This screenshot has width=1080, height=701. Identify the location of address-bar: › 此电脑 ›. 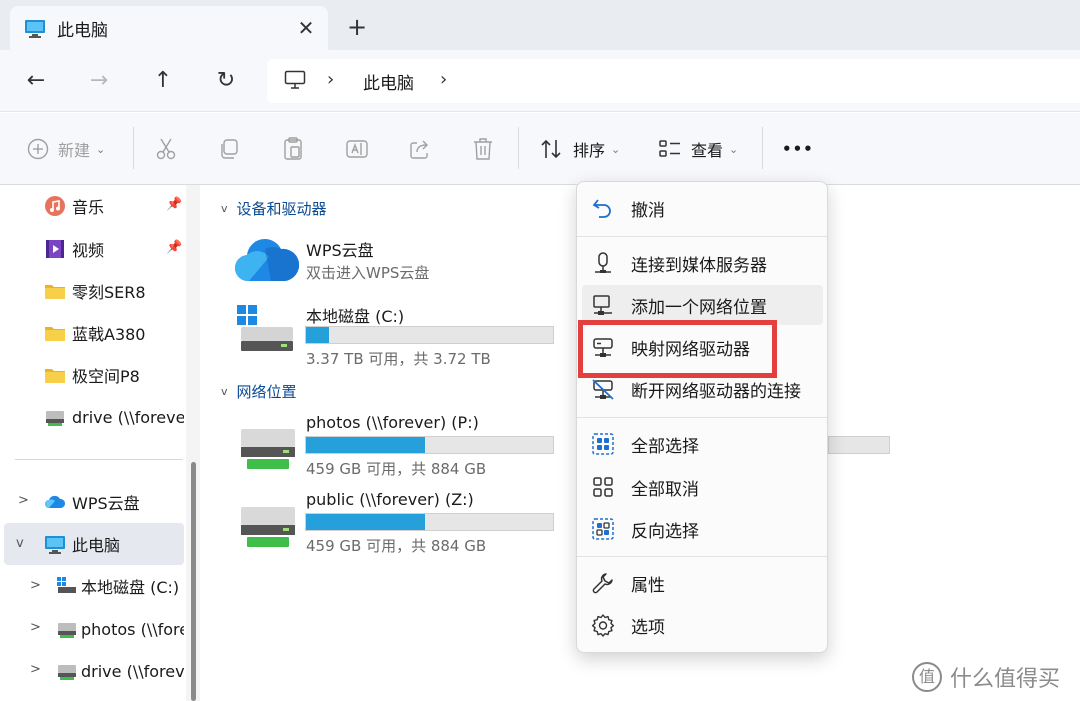
(673, 81).